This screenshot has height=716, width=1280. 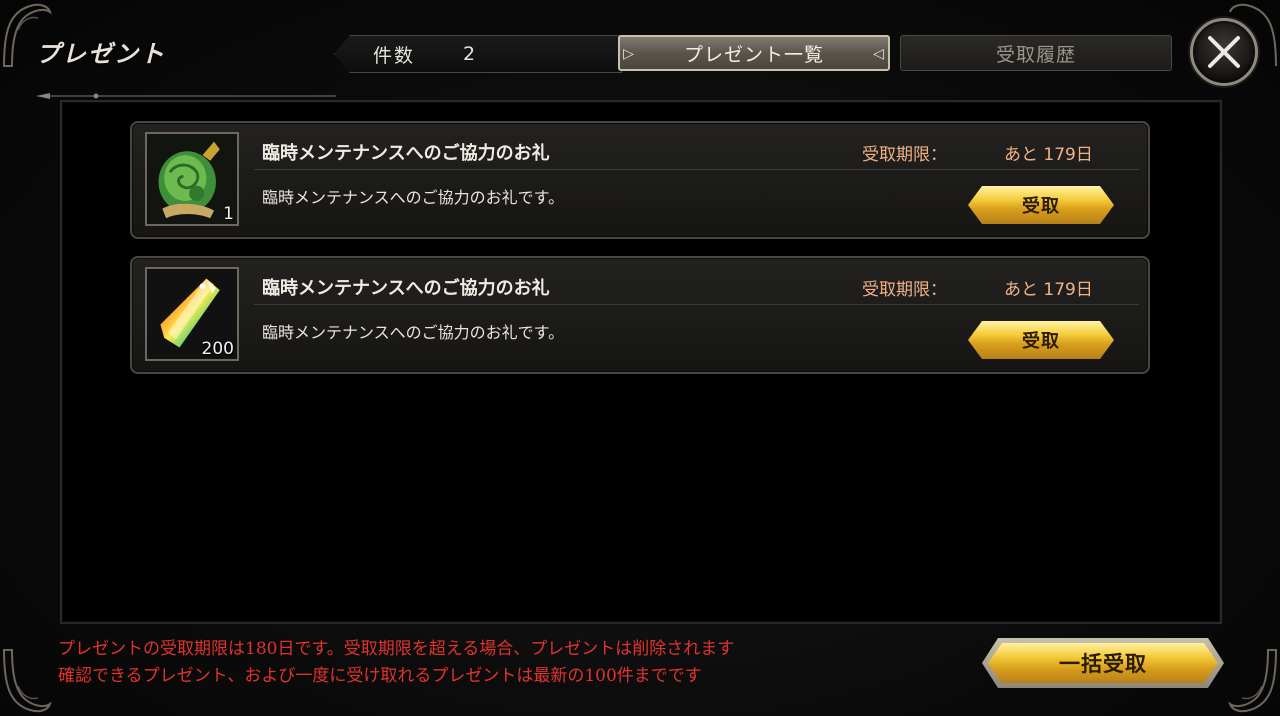 I want to click on rainbow-crystal-icon: 200, so click(x=192, y=314).